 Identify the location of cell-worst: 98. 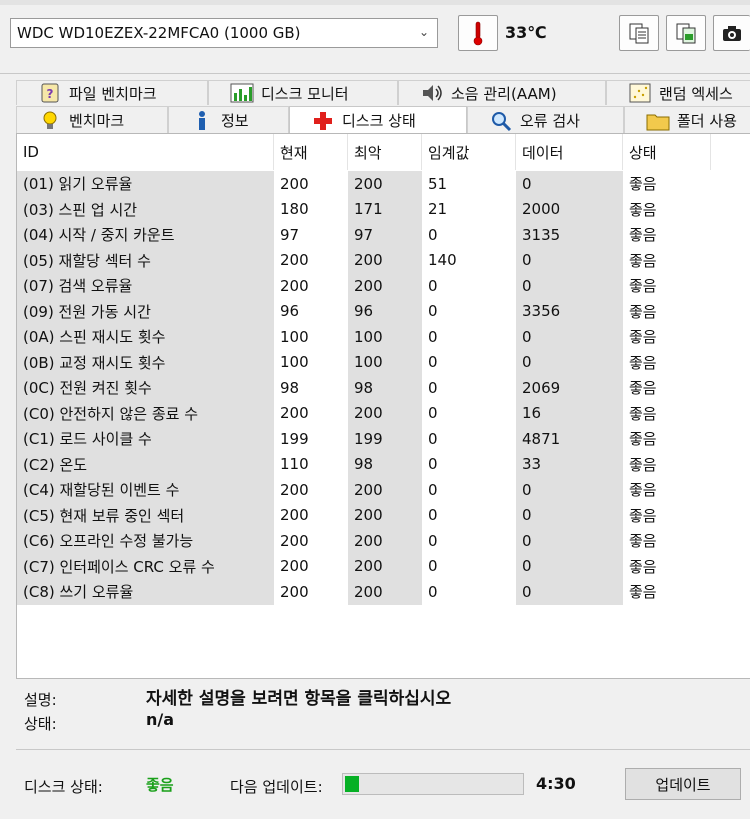
(385, 388).